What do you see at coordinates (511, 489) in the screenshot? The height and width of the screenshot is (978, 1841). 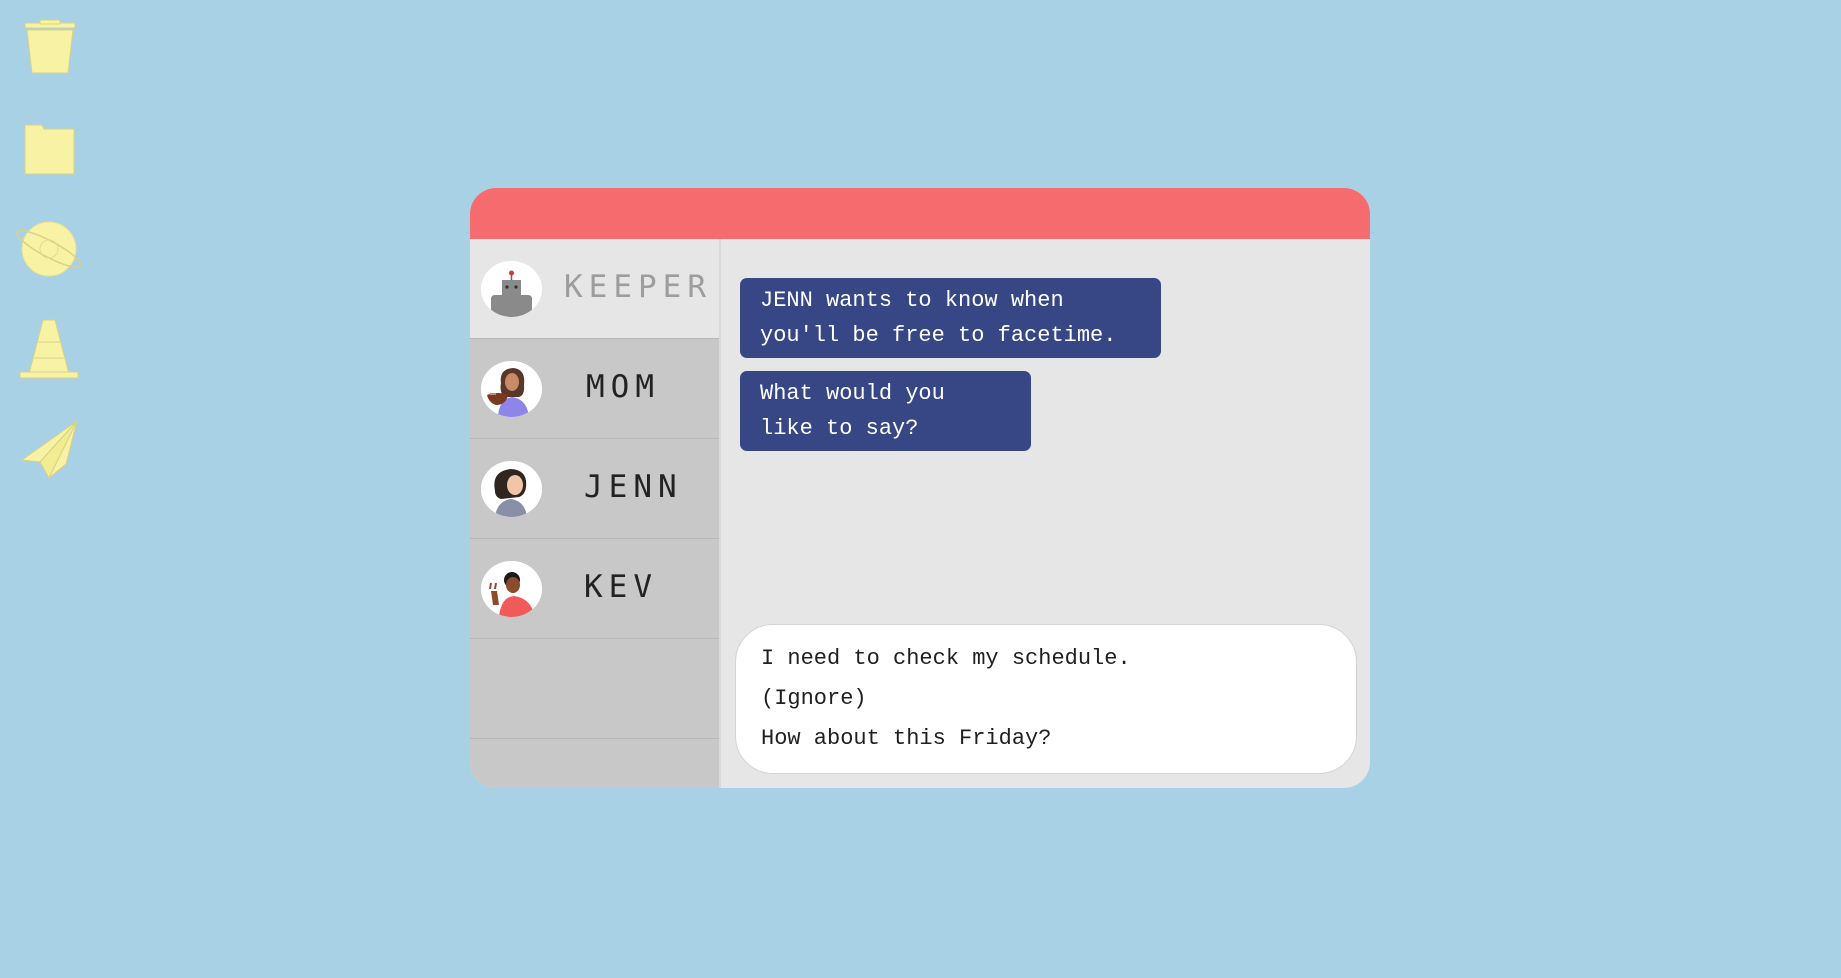 I see `jenn-avatar` at bounding box center [511, 489].